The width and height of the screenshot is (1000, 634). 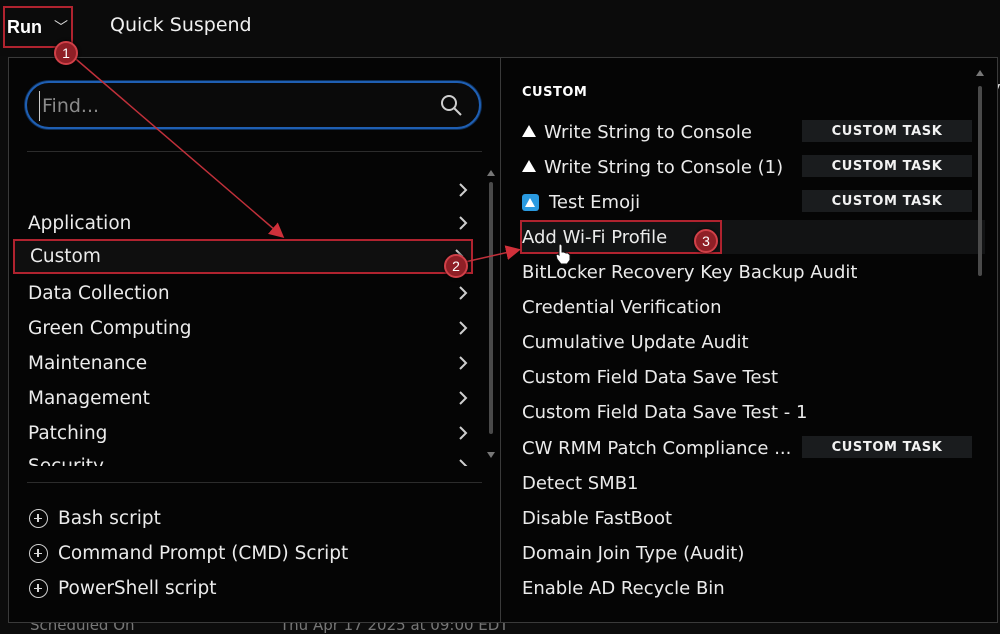 I want to click on task-item: Test Emoji CUSTOM TASK, so click(x=752, y=202).